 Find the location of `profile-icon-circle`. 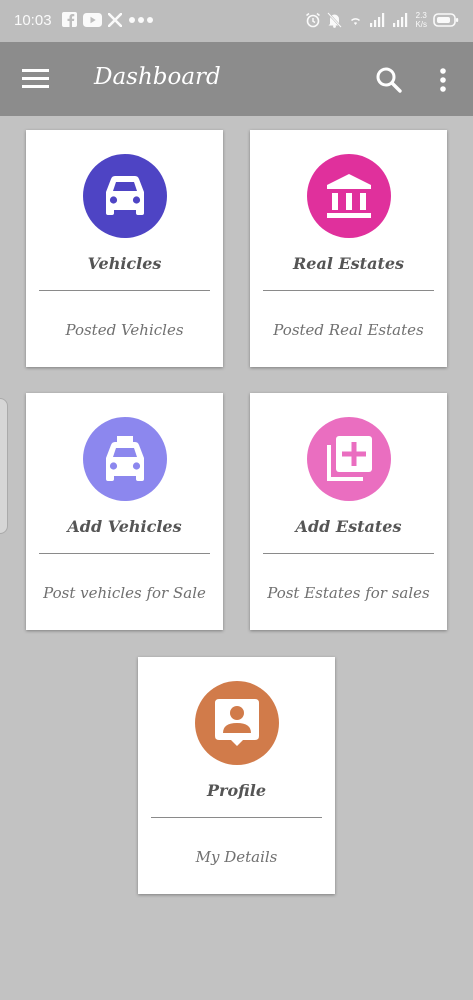

profile-icon-circle is located at coordinates (237, 723).